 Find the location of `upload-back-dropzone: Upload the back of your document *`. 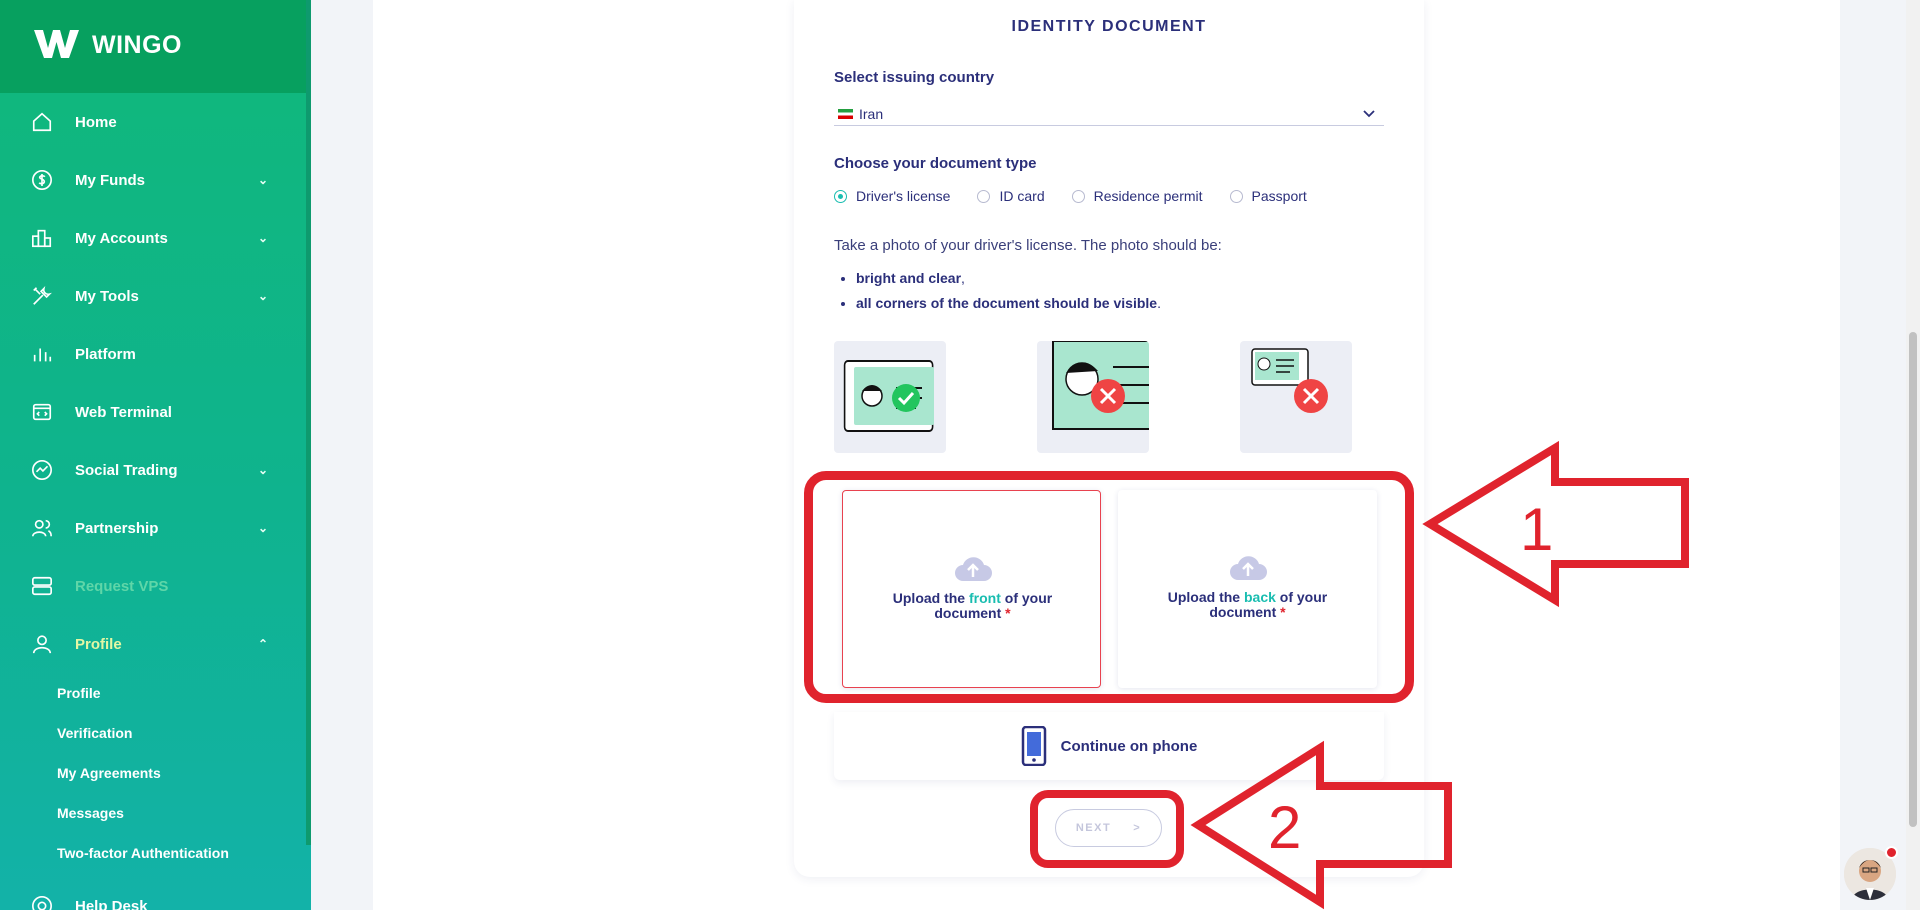

upload-back-dropzone: Upload the back of your document * is located at coordinates (1247, 589).